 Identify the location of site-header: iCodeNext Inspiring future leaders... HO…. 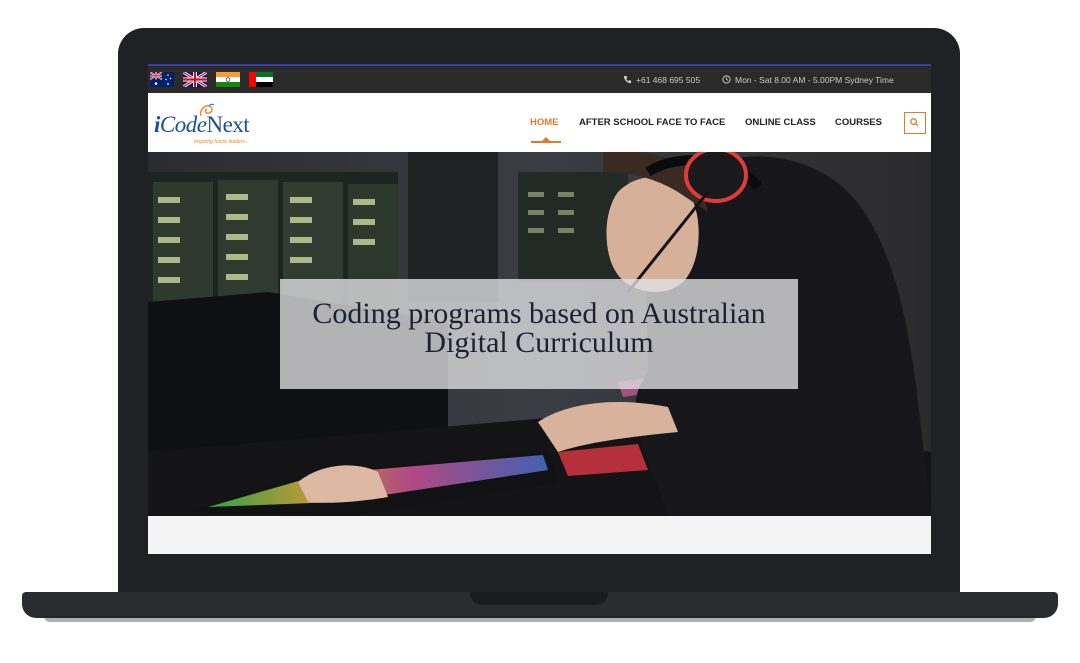
(539, 122).